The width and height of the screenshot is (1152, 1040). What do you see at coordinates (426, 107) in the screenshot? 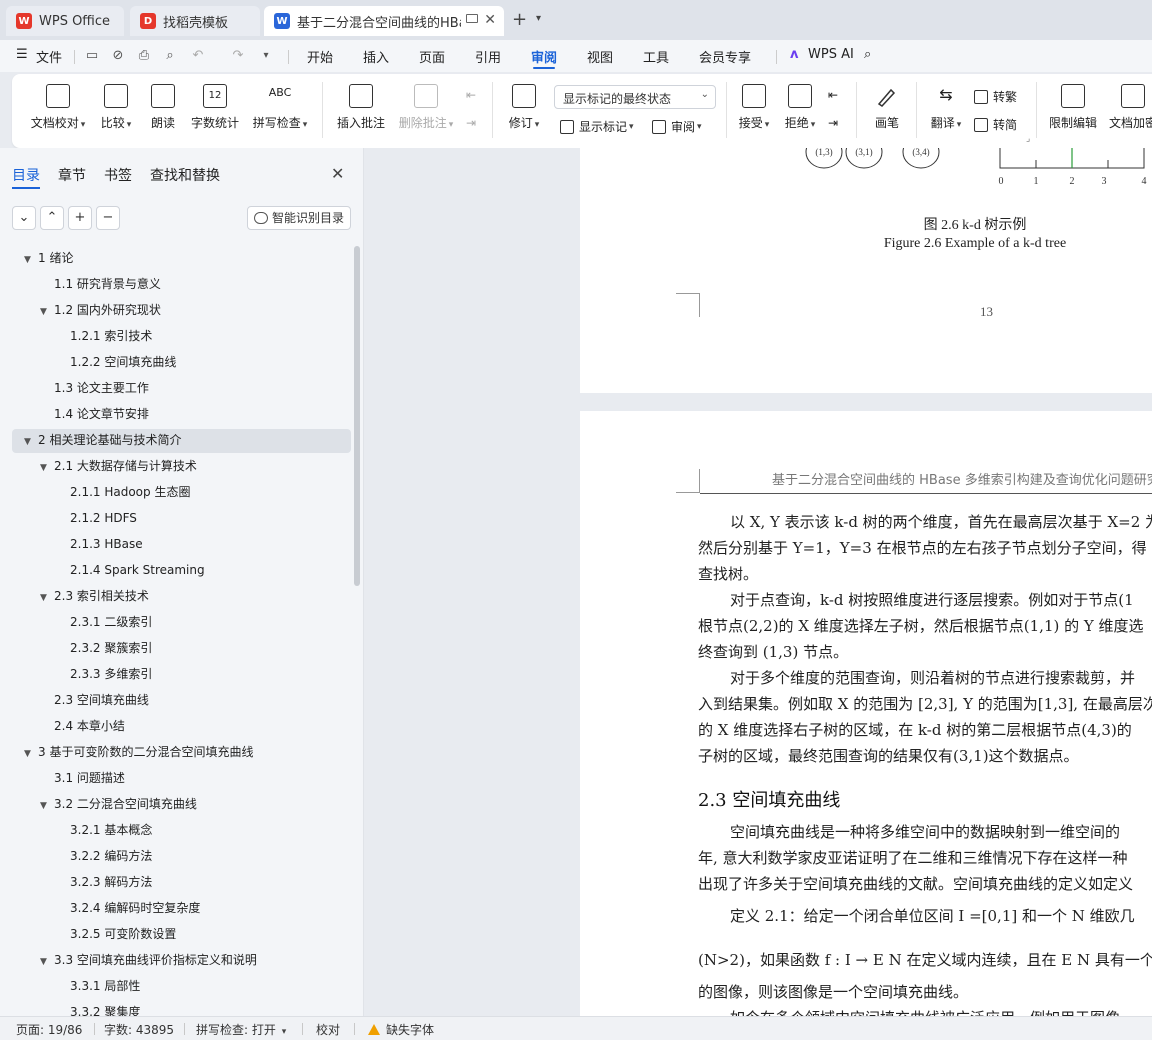
I see `delete-comment-button: 删除批注 ▾` at bounding box center [426, 107].